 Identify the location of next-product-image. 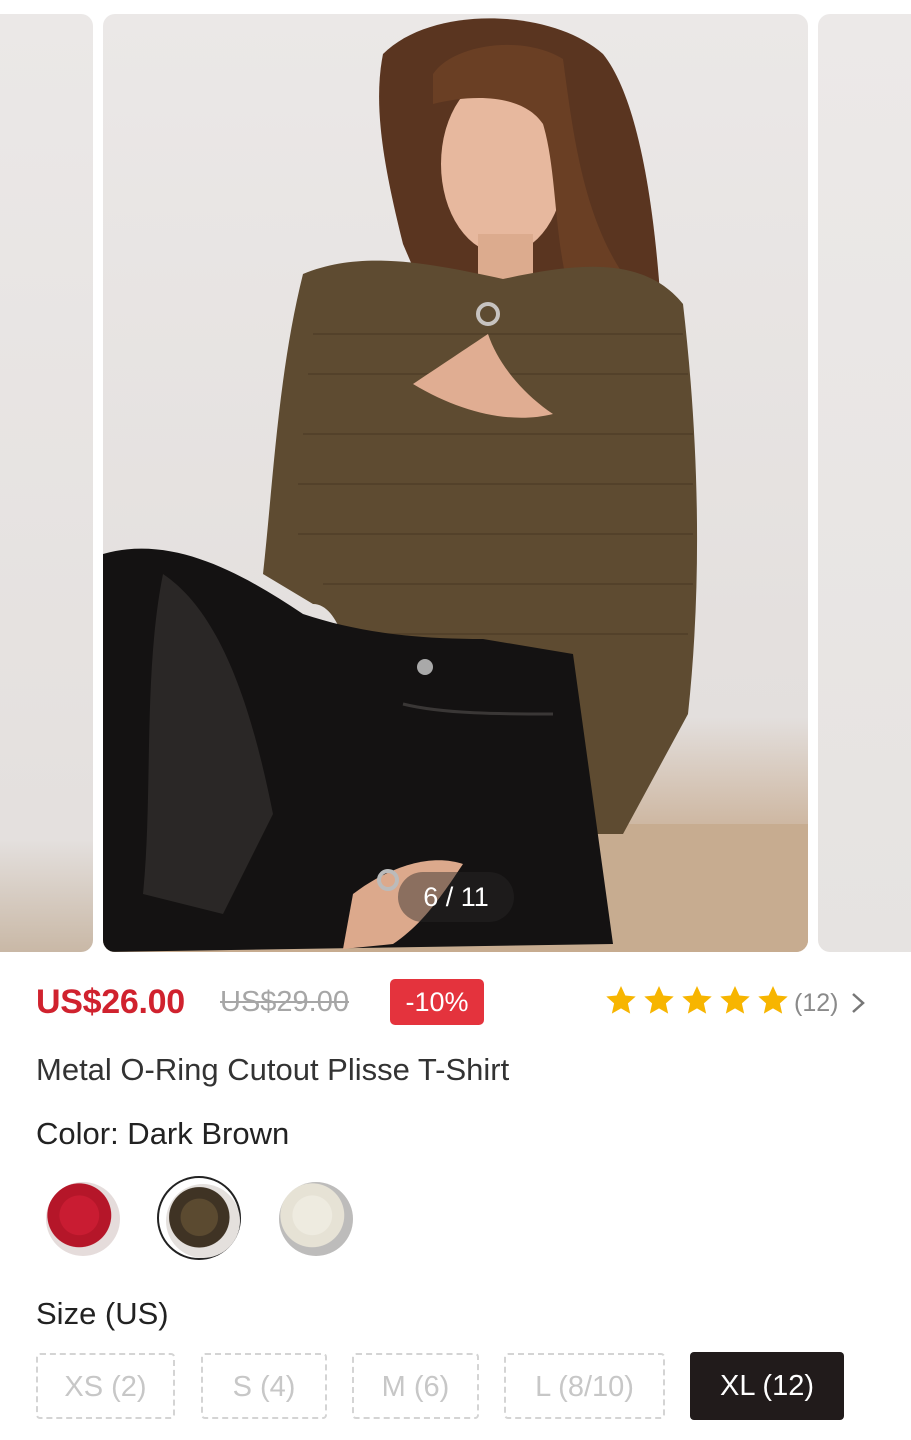
(864, 483).